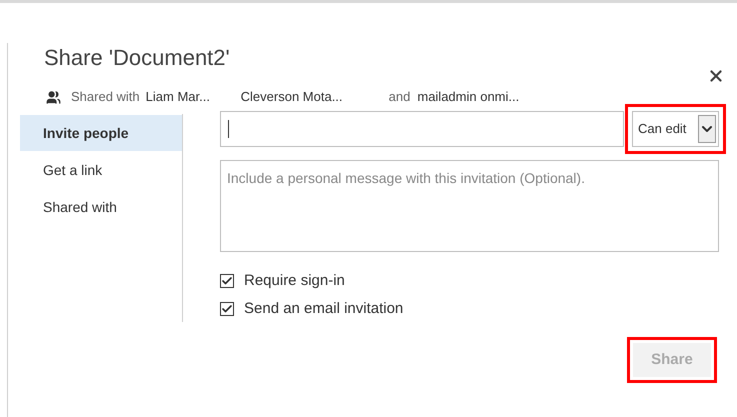 This screenshot has height=417, width=737. What do you see at coordinates (101, 133) in the screenshot?
I see `nav-tab: Invite people` at bounding box center [101, 133].